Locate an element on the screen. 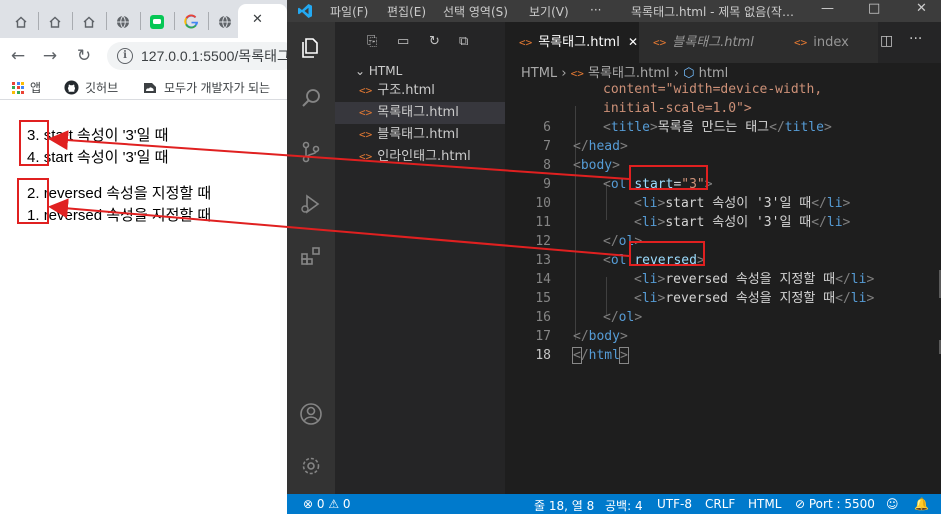 Image resolution: width=941 pixels, height=514 pixels. encoding-status: UTF-8 is located at coordinates (674, 504).